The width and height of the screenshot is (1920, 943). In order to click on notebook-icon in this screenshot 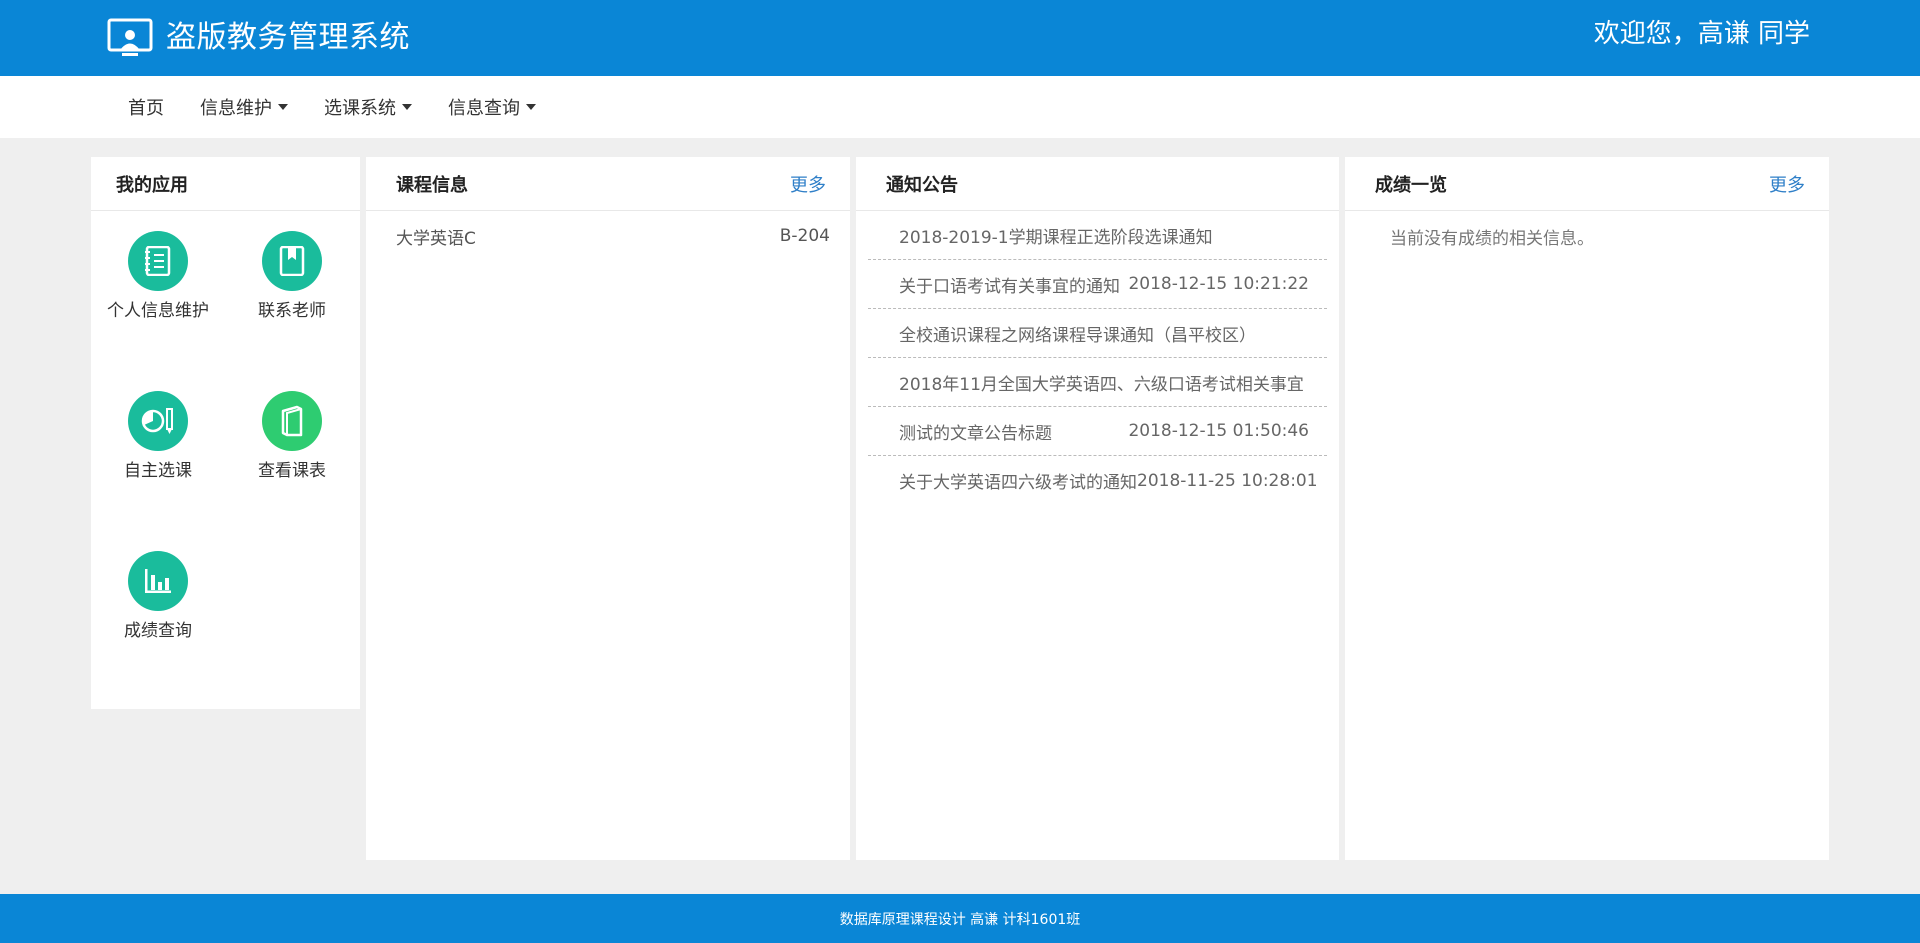, I will do `click(292, 421)`.